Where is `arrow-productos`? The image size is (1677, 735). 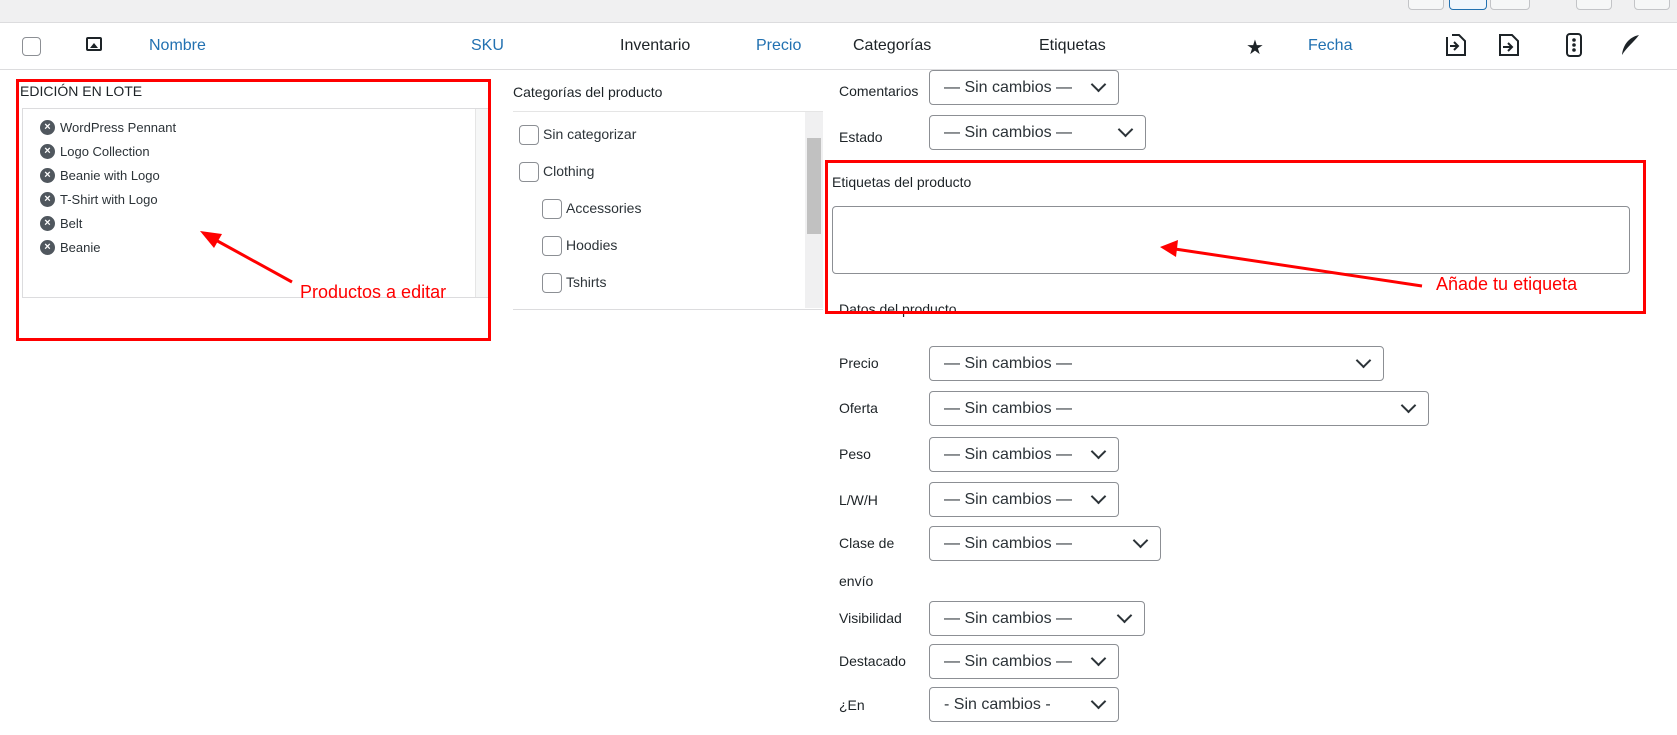
arrow-productos is located at coordinates (246, 257).